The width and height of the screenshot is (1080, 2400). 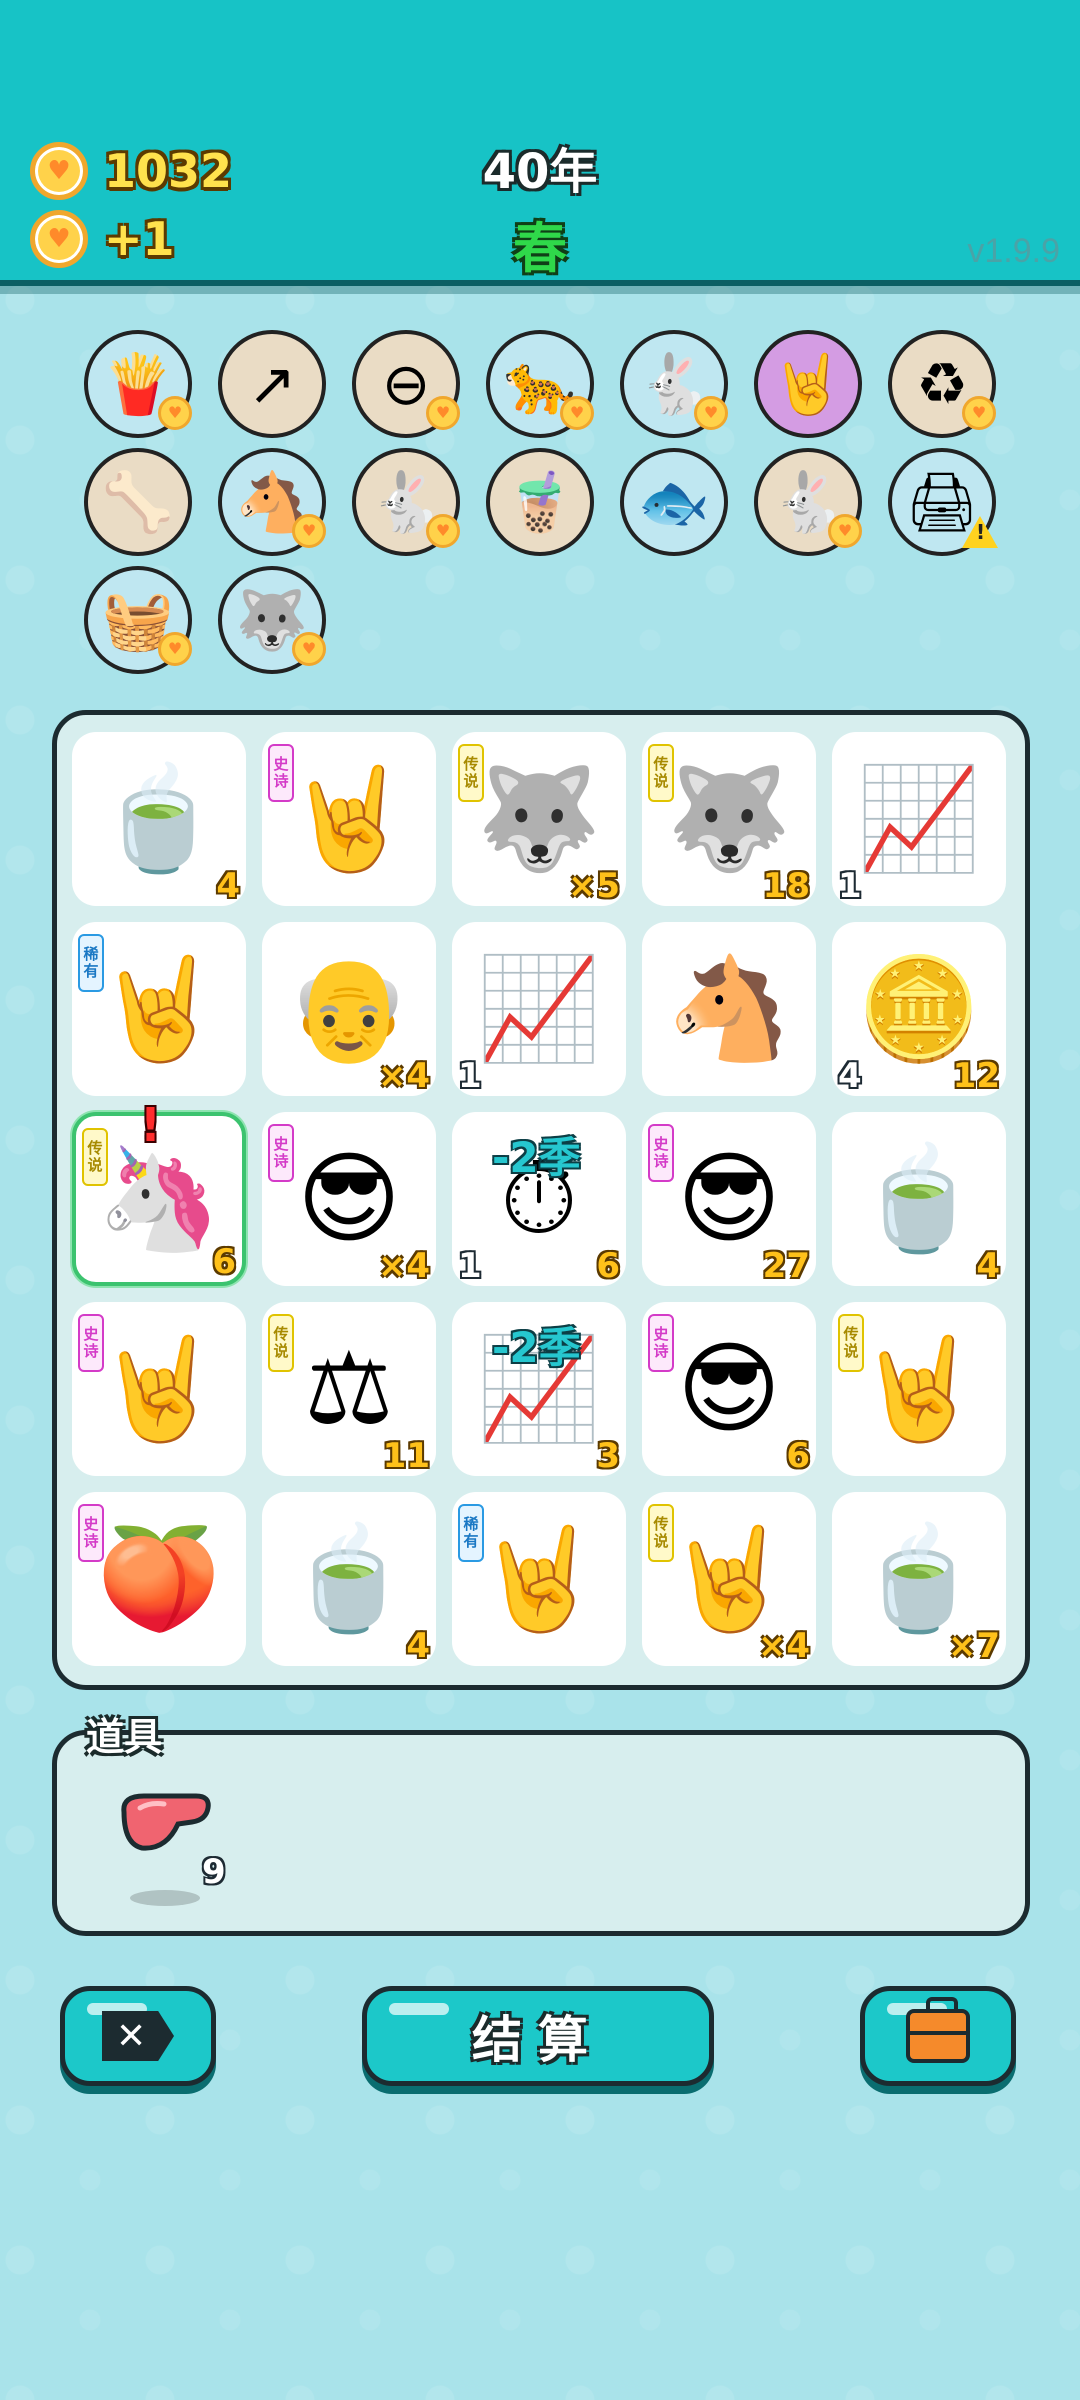 I want to click on season-label: 春, so click(x=540, y=248).